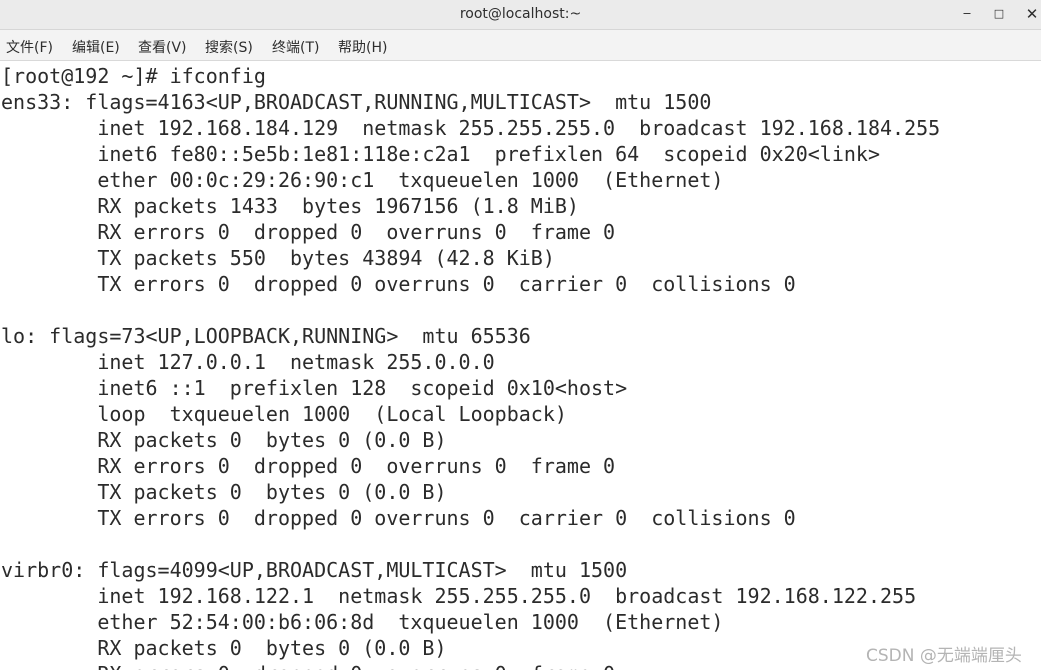 The image size is (1041, 670). Describe the element at coordinates (944, 656) in the screenshot. I see `watermark: CSDN @无端端厘头` at that location.